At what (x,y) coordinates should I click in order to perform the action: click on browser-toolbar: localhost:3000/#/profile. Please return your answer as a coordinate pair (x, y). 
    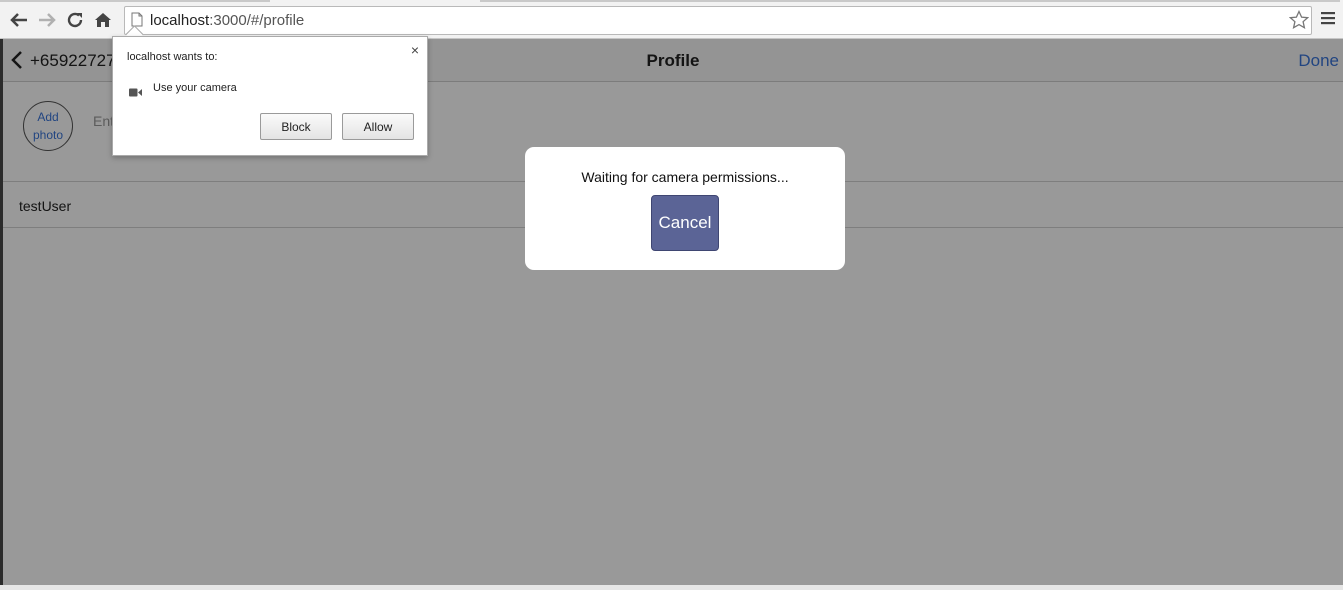
    Looking at the image, I should click on (671, 19).